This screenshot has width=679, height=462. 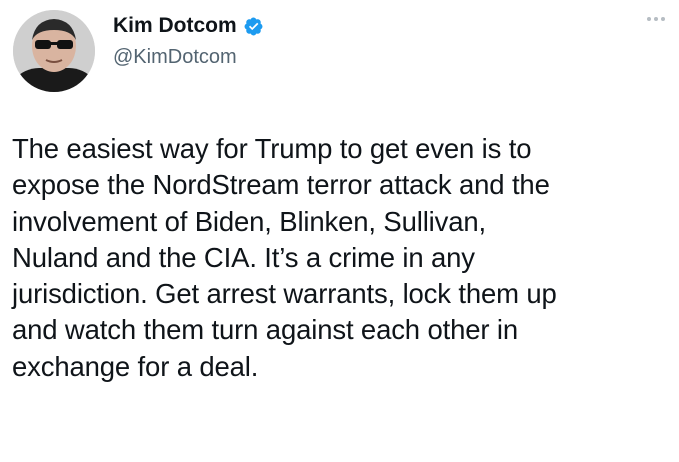 I want to click on author-display-name: Kim Dotcom, so click(x=175, y=26).